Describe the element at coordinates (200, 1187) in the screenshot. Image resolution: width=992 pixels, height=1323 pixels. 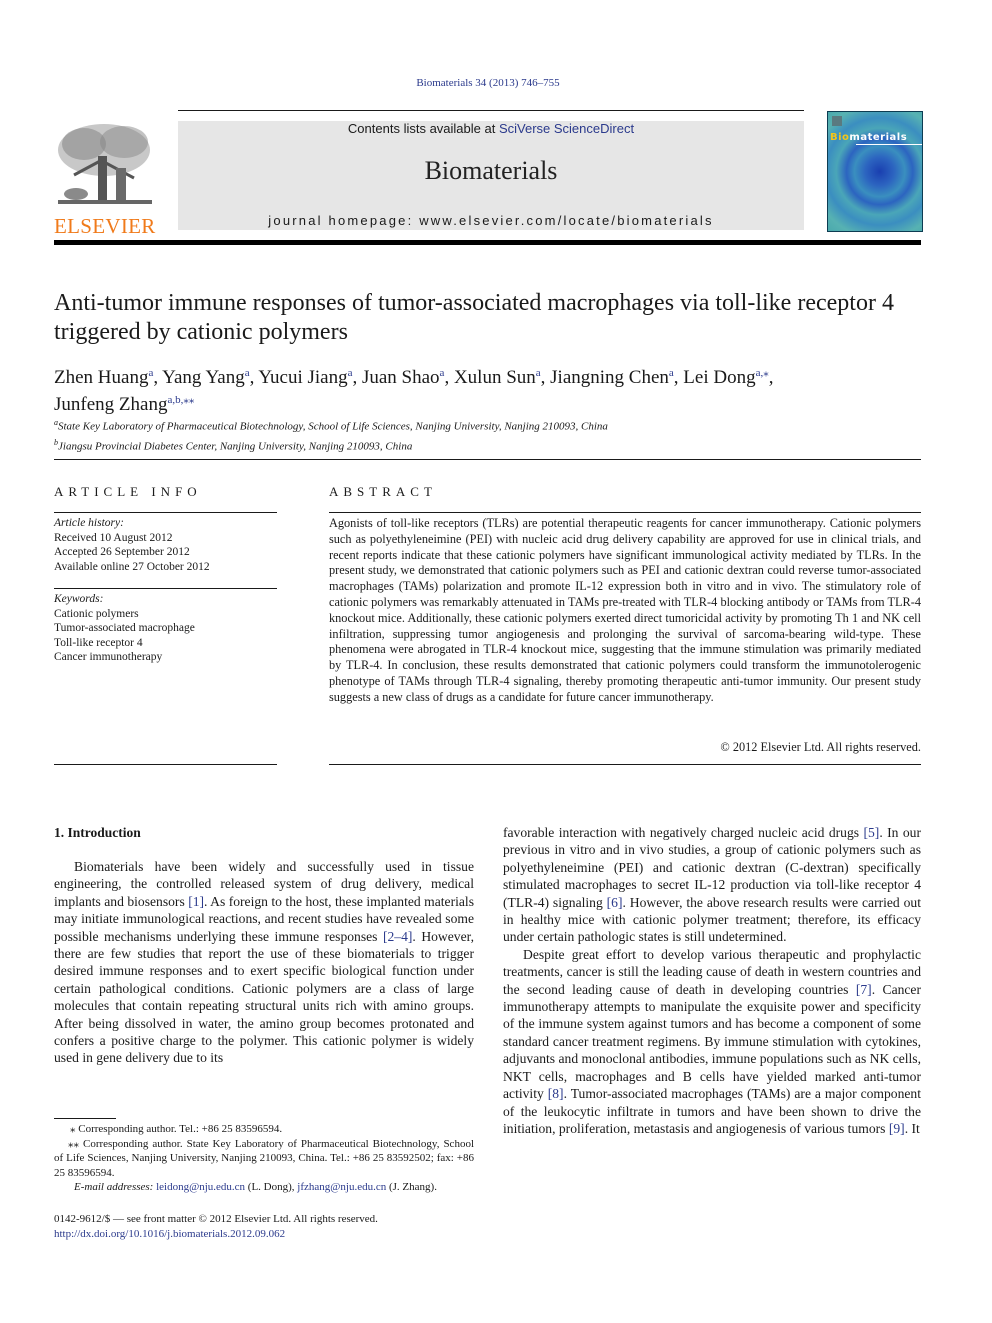
I see `email-link-dong: leidong@nju.edu.cn` at that location.